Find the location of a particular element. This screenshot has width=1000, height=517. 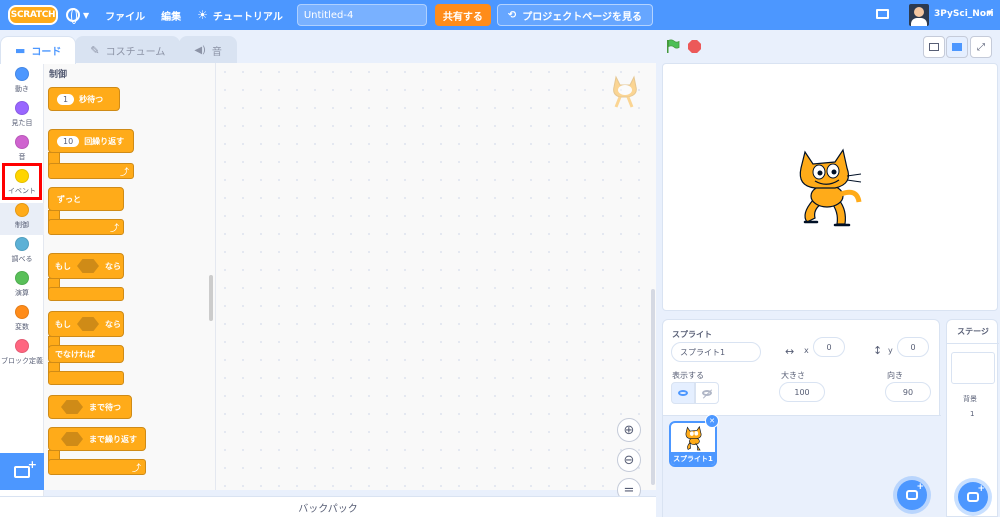

editor-tabs: ▬ コード ✎ コスチューム ◀) 音 is located at coordinates (118, 50).